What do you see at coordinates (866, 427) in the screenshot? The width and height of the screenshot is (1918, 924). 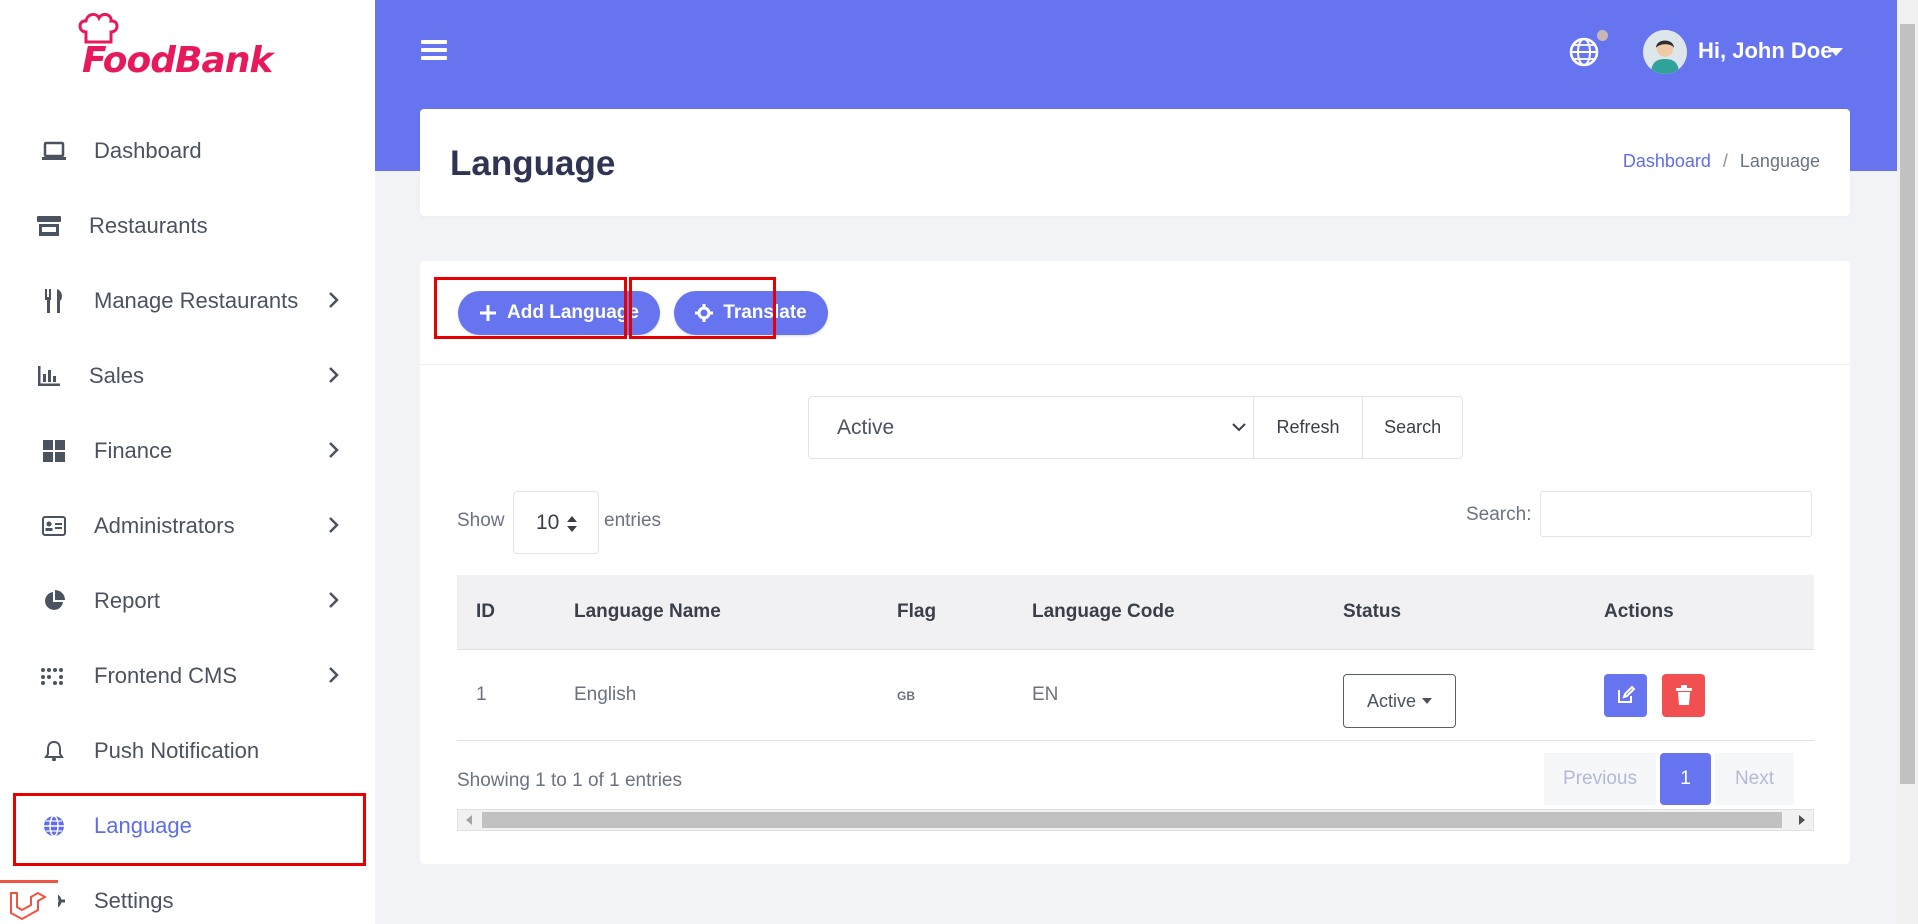 I see `status-filter-value: Active` at bounding box center [866, 427].